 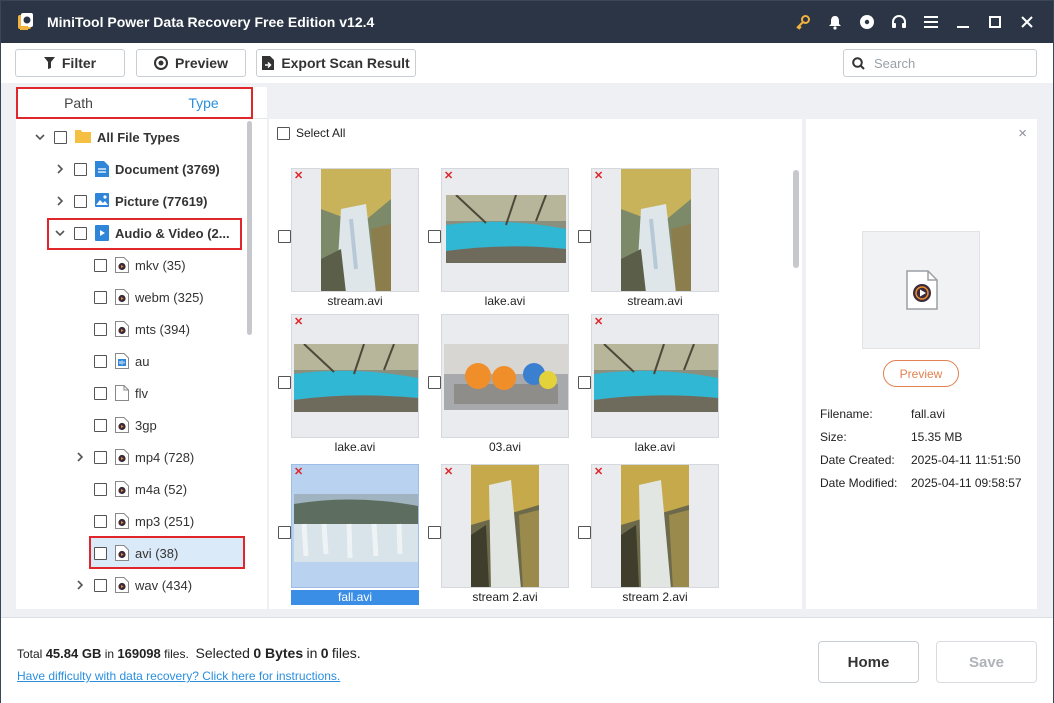 I want to click on minimize-icon, so click(x=963, y=22).